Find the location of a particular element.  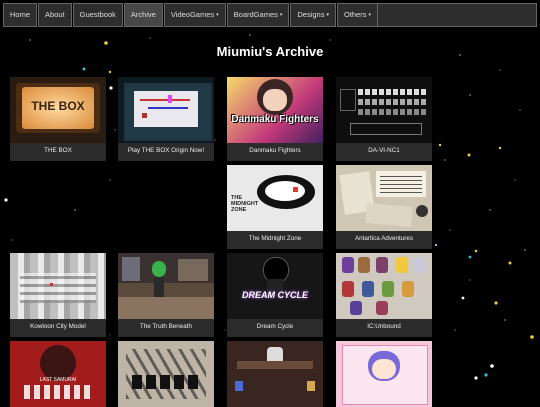

thumbnail-art-text: THE BOX is located at coordinates (58, 106).